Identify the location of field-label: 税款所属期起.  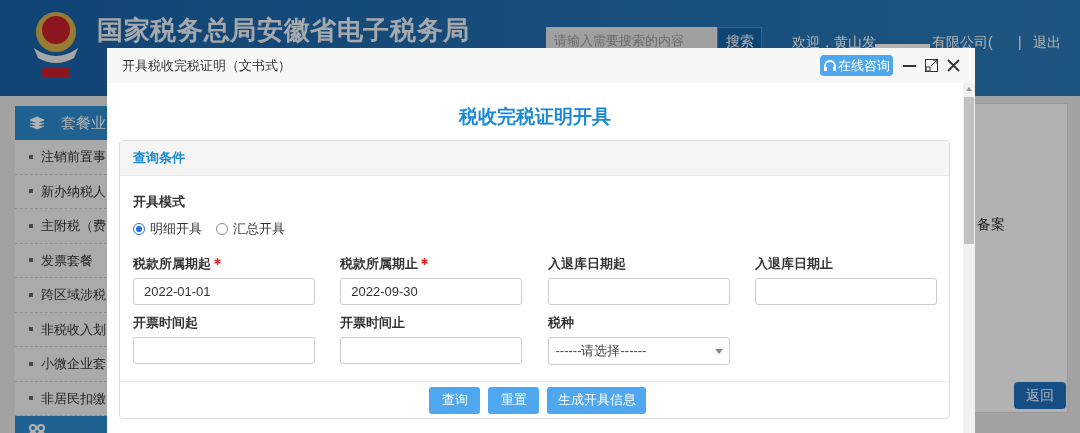
(172, 263).